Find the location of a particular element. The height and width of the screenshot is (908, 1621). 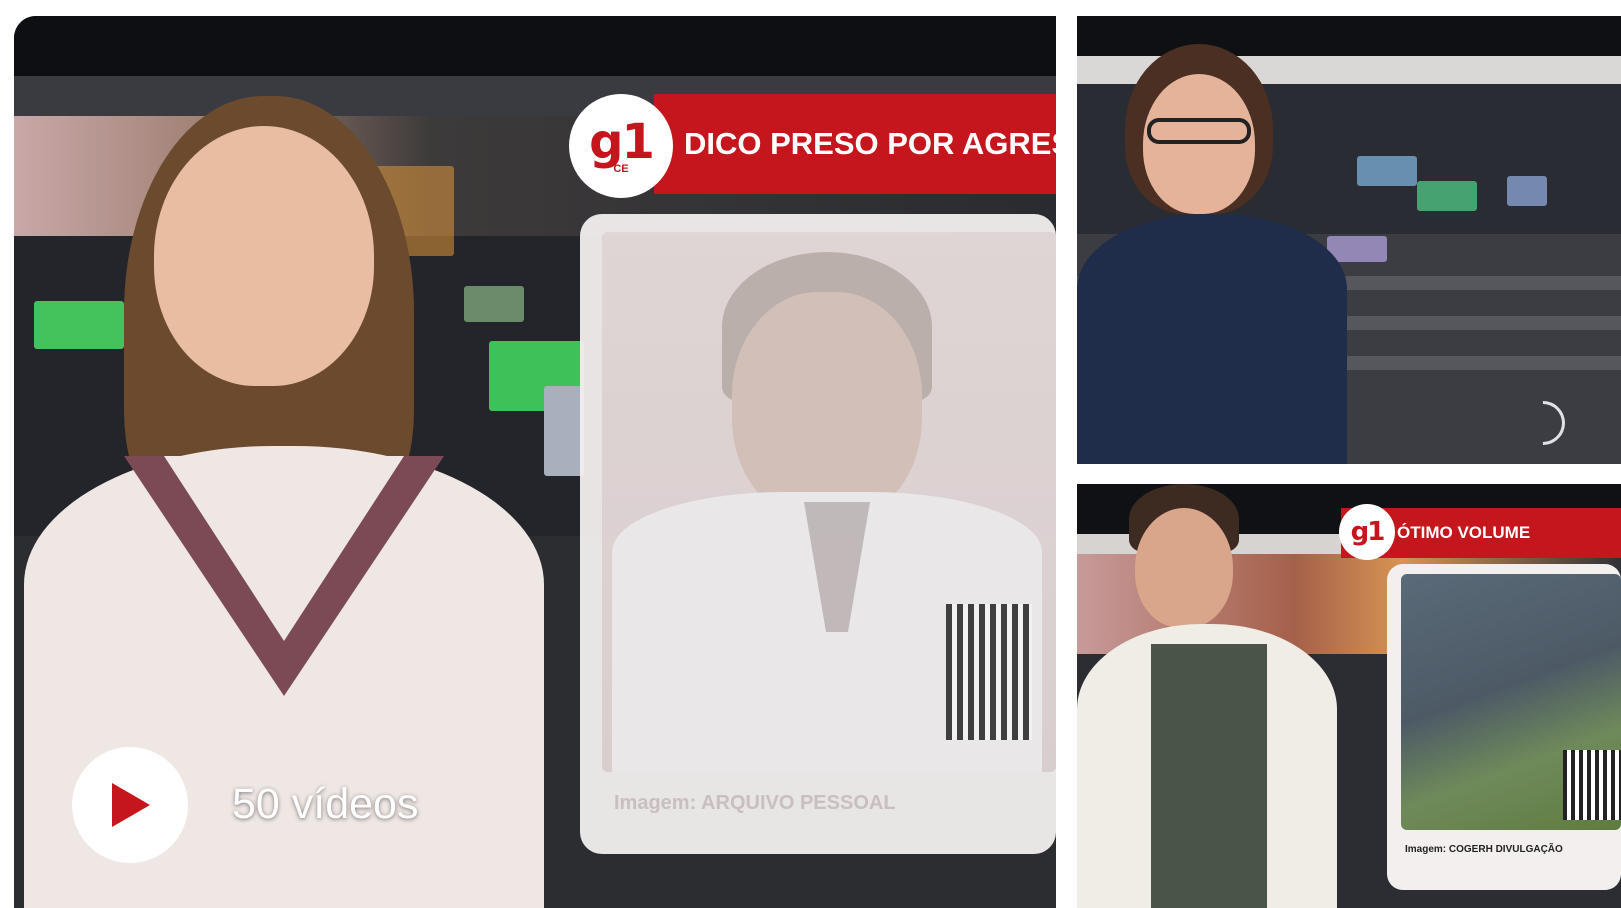

reservoir-photo-card: Imagem: COGERH DIVULGAÇÃO is located at coordinates (1504, 727).